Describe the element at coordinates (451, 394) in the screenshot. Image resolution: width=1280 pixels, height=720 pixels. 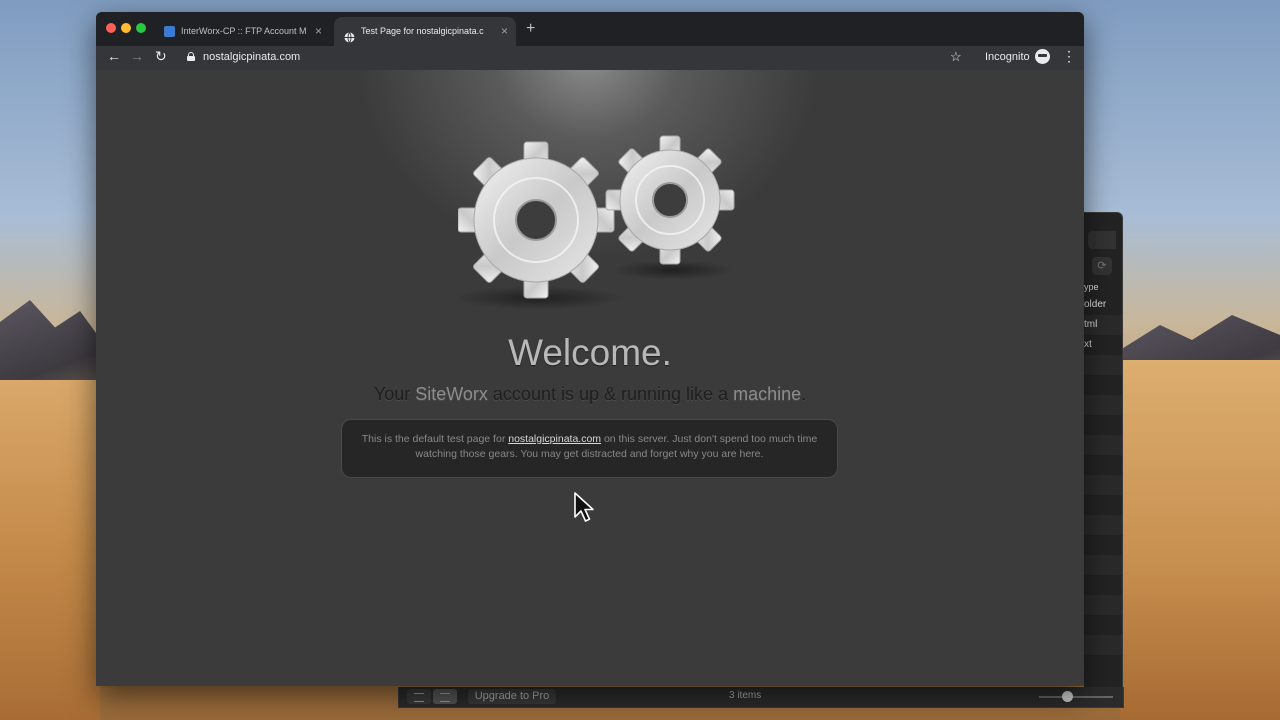
I see `siteworx-brand: SiteWorx` at that location.